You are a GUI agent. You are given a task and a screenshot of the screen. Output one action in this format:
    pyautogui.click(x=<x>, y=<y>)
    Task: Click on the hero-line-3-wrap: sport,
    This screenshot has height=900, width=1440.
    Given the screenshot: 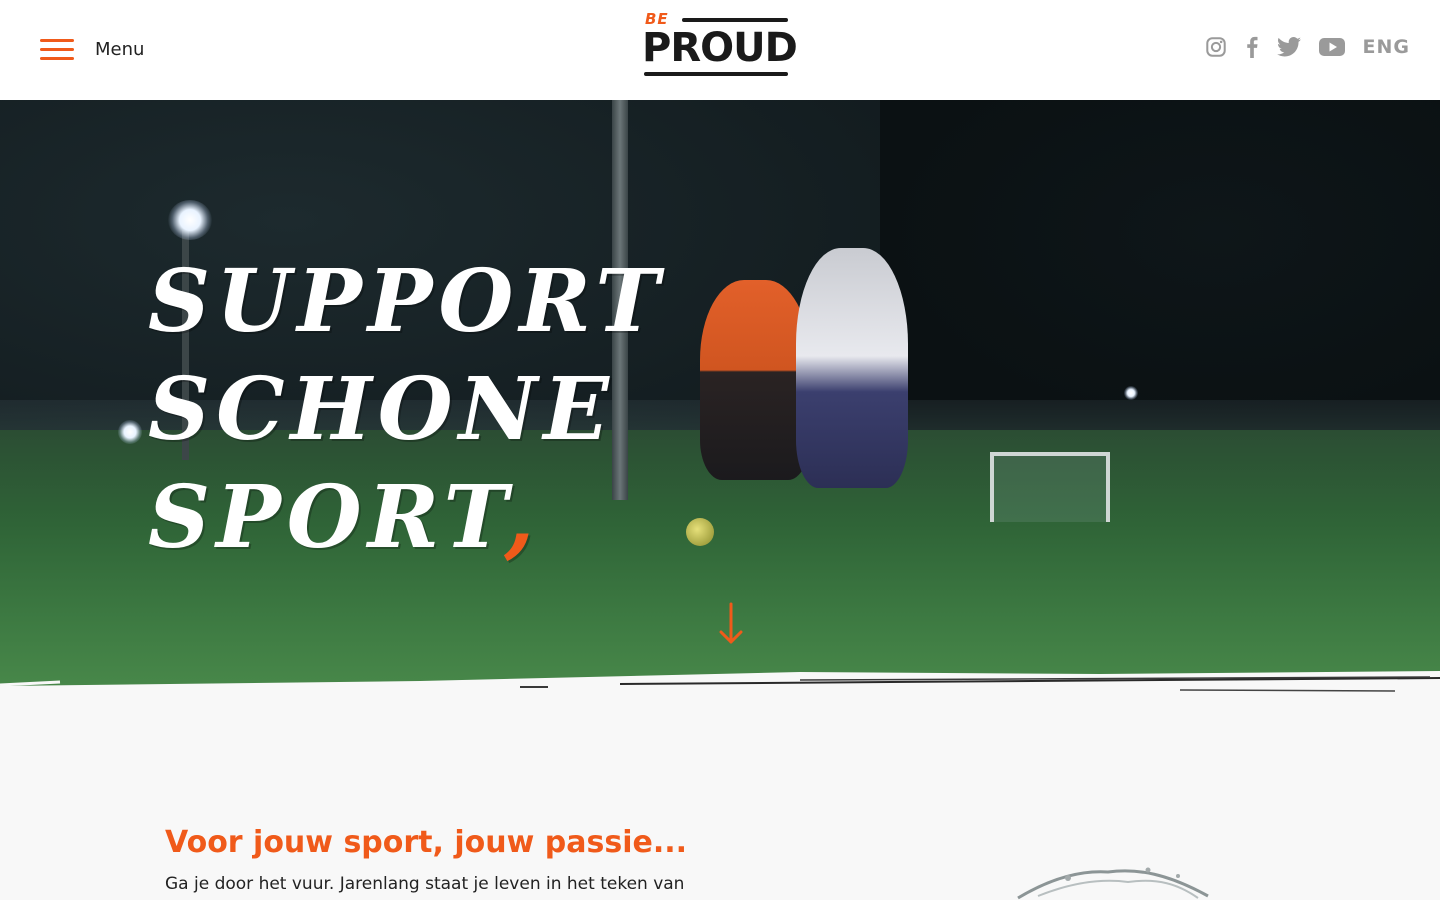 What is the action you would take?
    pyautogui.click(x=406, y=518)
    